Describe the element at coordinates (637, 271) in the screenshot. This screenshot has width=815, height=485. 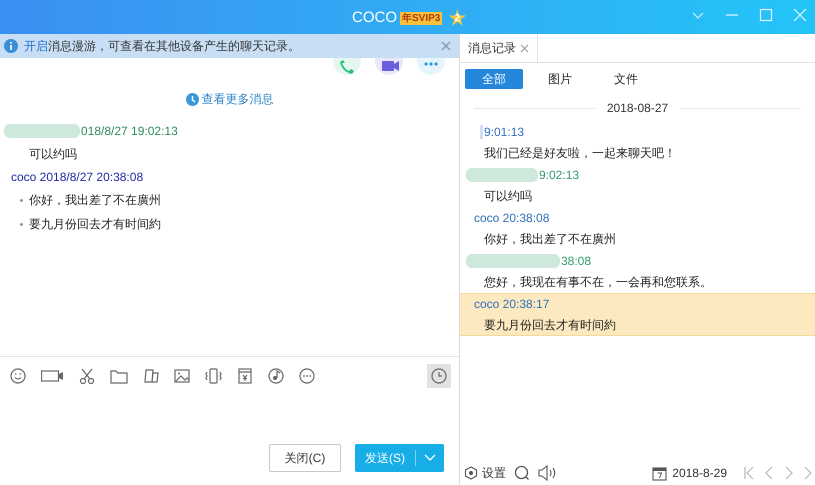
I see `history-message-row: 38:08 您好，我现在有事不在，一会再和您联系。` at that location.